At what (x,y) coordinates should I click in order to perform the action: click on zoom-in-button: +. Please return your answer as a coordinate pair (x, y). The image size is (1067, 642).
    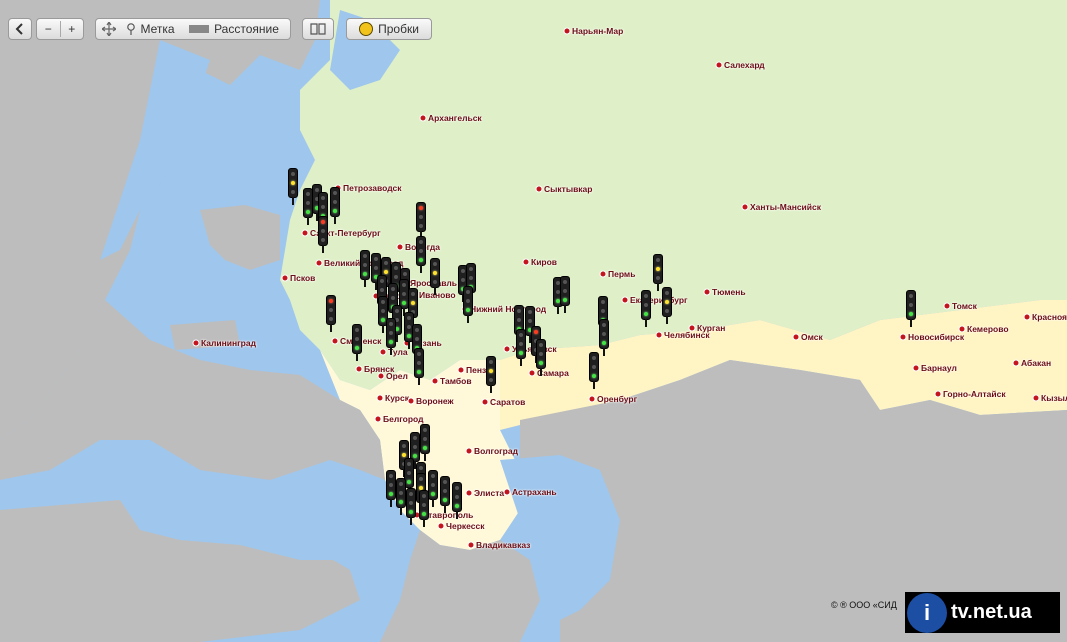
    Looking at the image, I should click on (72, 29).